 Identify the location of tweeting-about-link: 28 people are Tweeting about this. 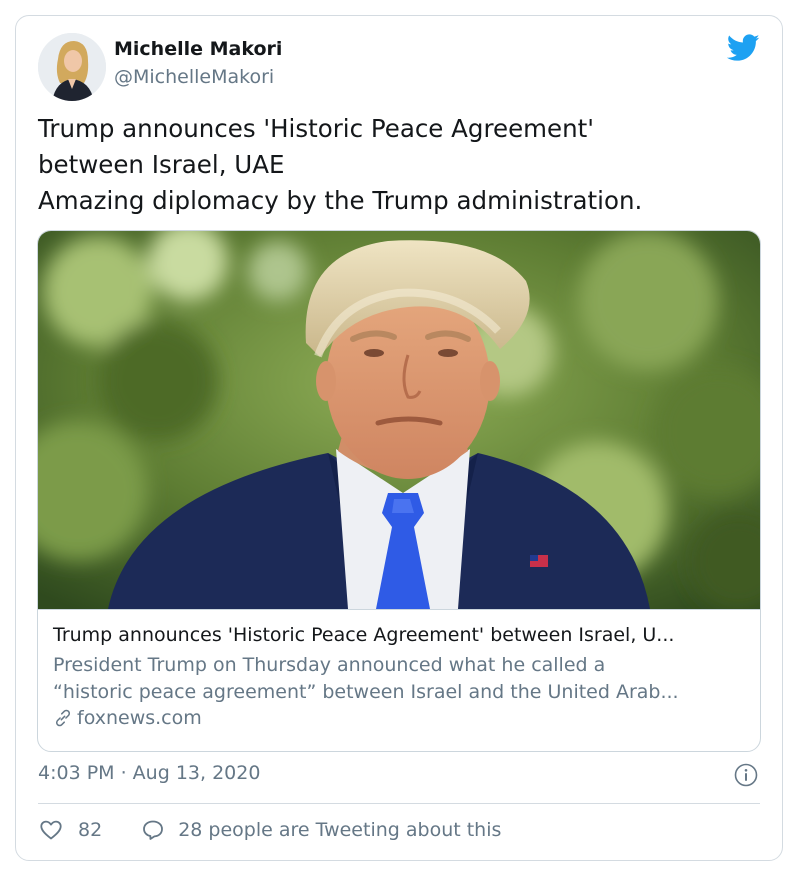
(320, 830).